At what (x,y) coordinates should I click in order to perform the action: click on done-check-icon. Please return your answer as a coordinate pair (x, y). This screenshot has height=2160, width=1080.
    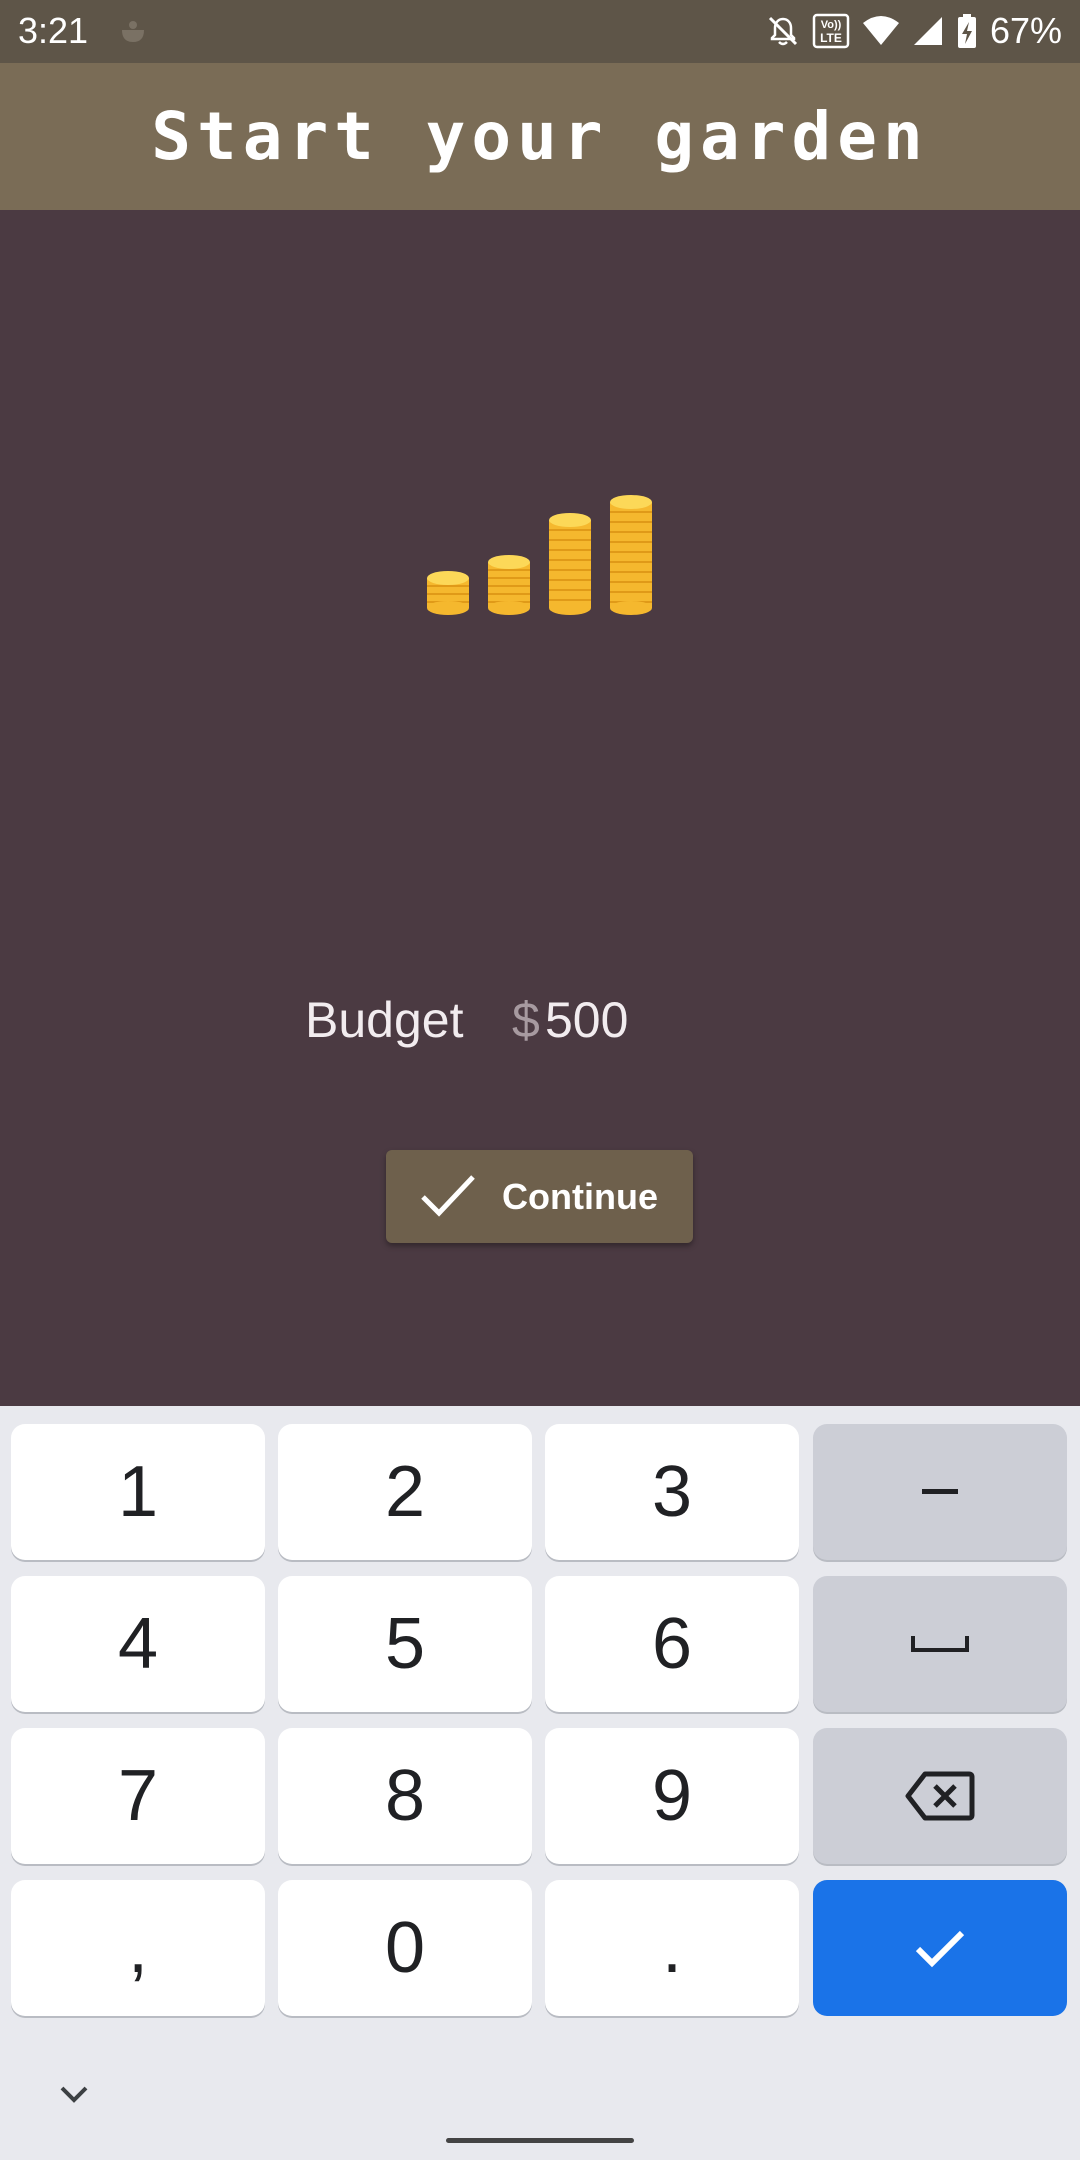
    Looking at the image, I should click on (940, 1949).